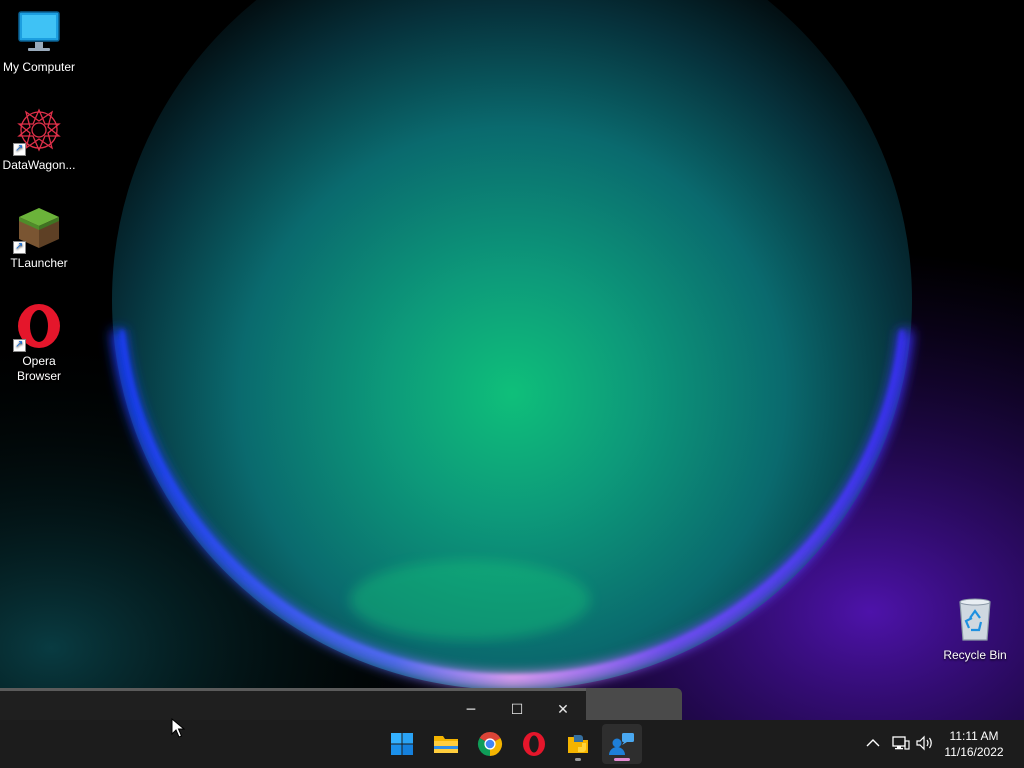 The image size is (1024, 768). Describe the element at coordinates (39, 67) in the screenshot. I see `desktop-icon-label: My Computer` at that location.